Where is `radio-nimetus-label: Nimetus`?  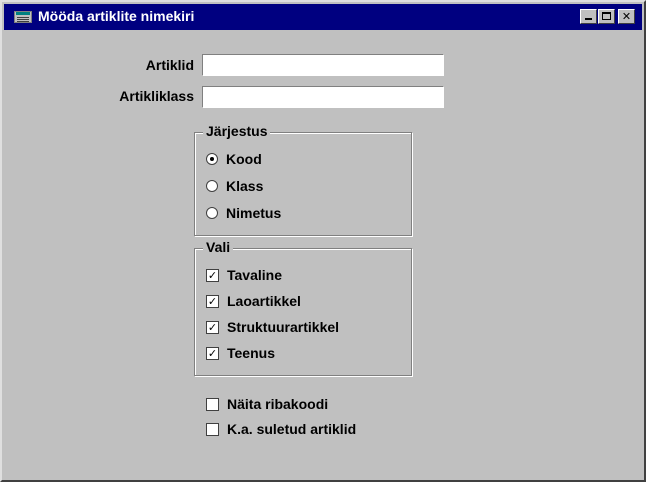 radio-nimetus-label: Nimetus is located at coordinates (254, 213).